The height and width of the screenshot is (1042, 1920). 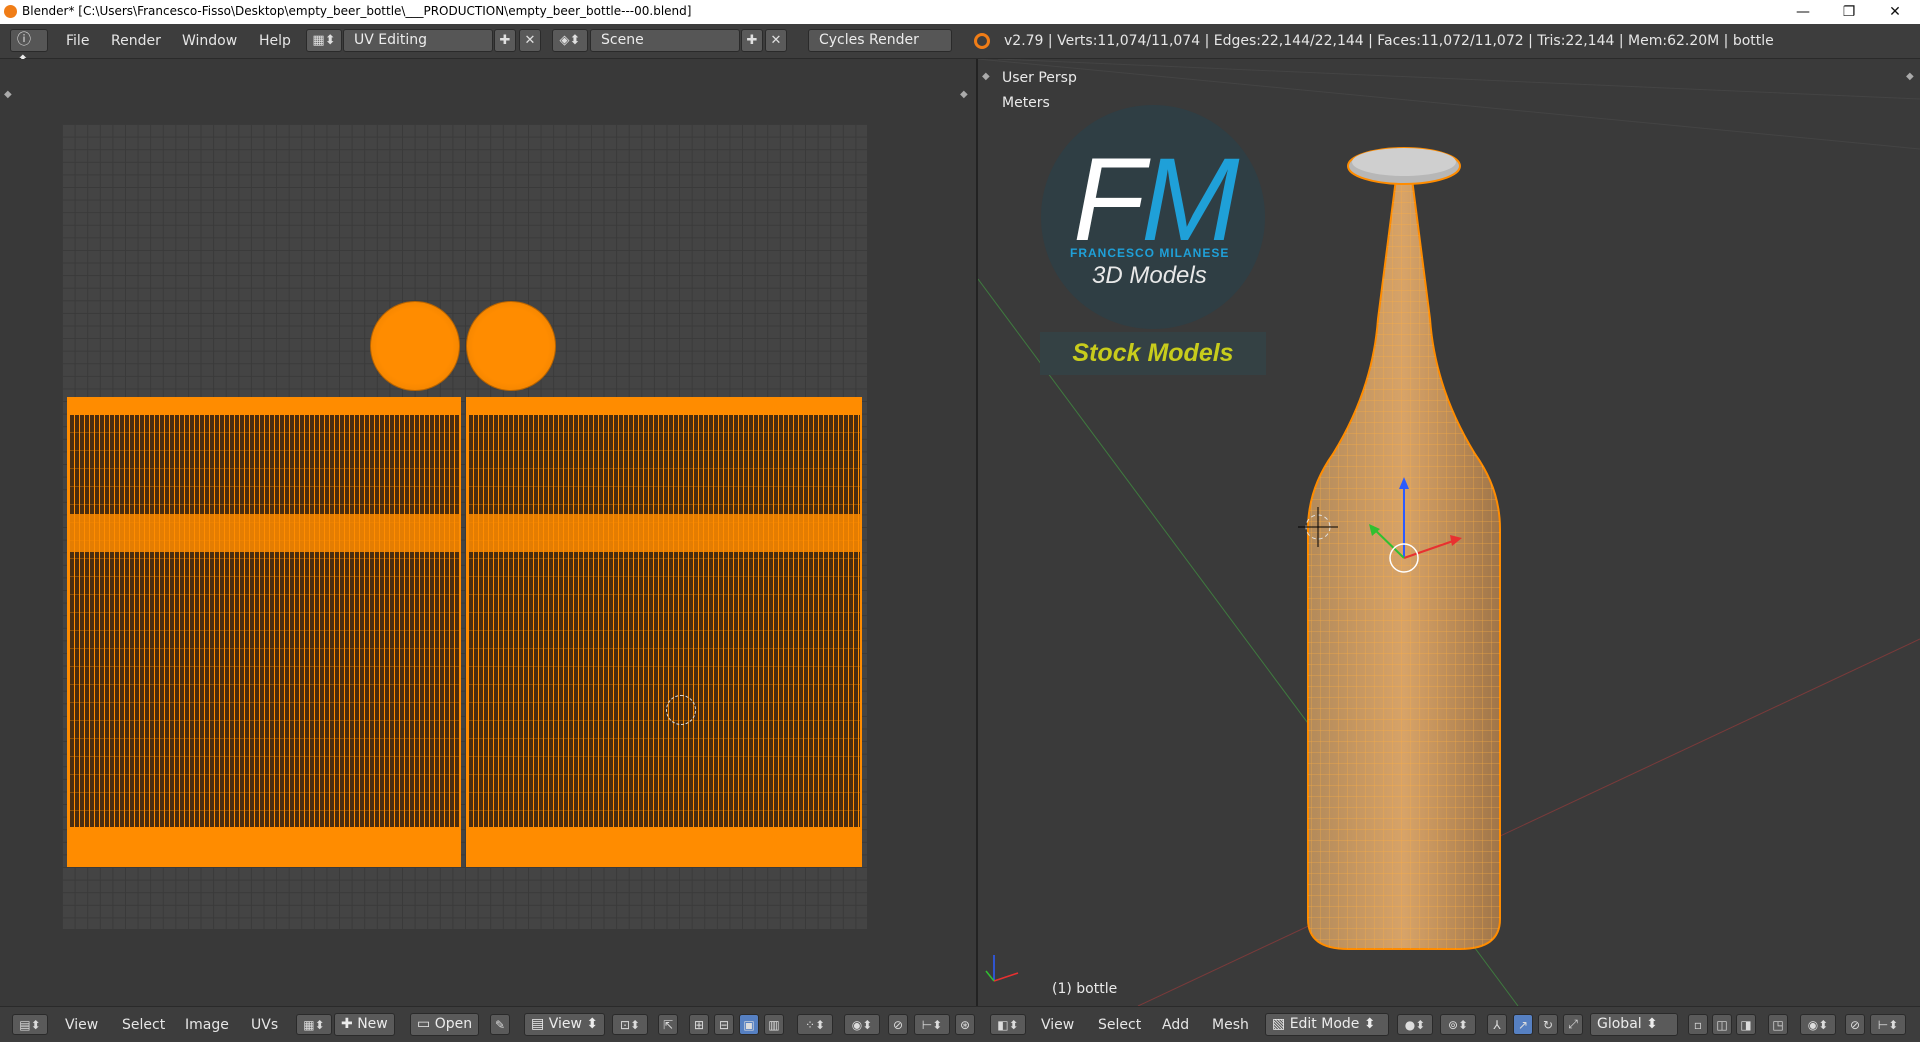 What do you see at coordinates (530, 40) in the screenshot?
I see `delete-layout-icon: ✕` at bounding box center [530, 40].